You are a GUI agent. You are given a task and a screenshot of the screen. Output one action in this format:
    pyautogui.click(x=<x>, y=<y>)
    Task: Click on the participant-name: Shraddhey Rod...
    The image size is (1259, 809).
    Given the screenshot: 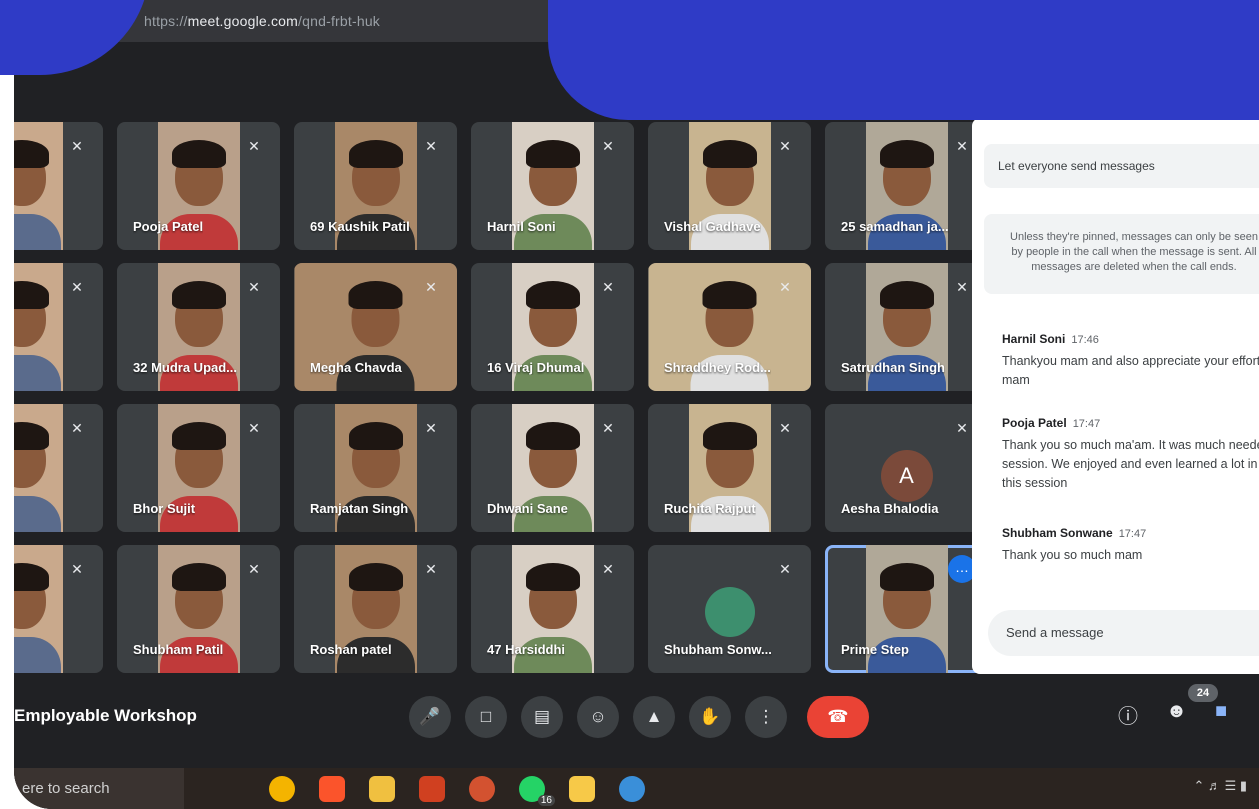 What is the action you would take?
    pyautogui.click(x=717, y=367)
    